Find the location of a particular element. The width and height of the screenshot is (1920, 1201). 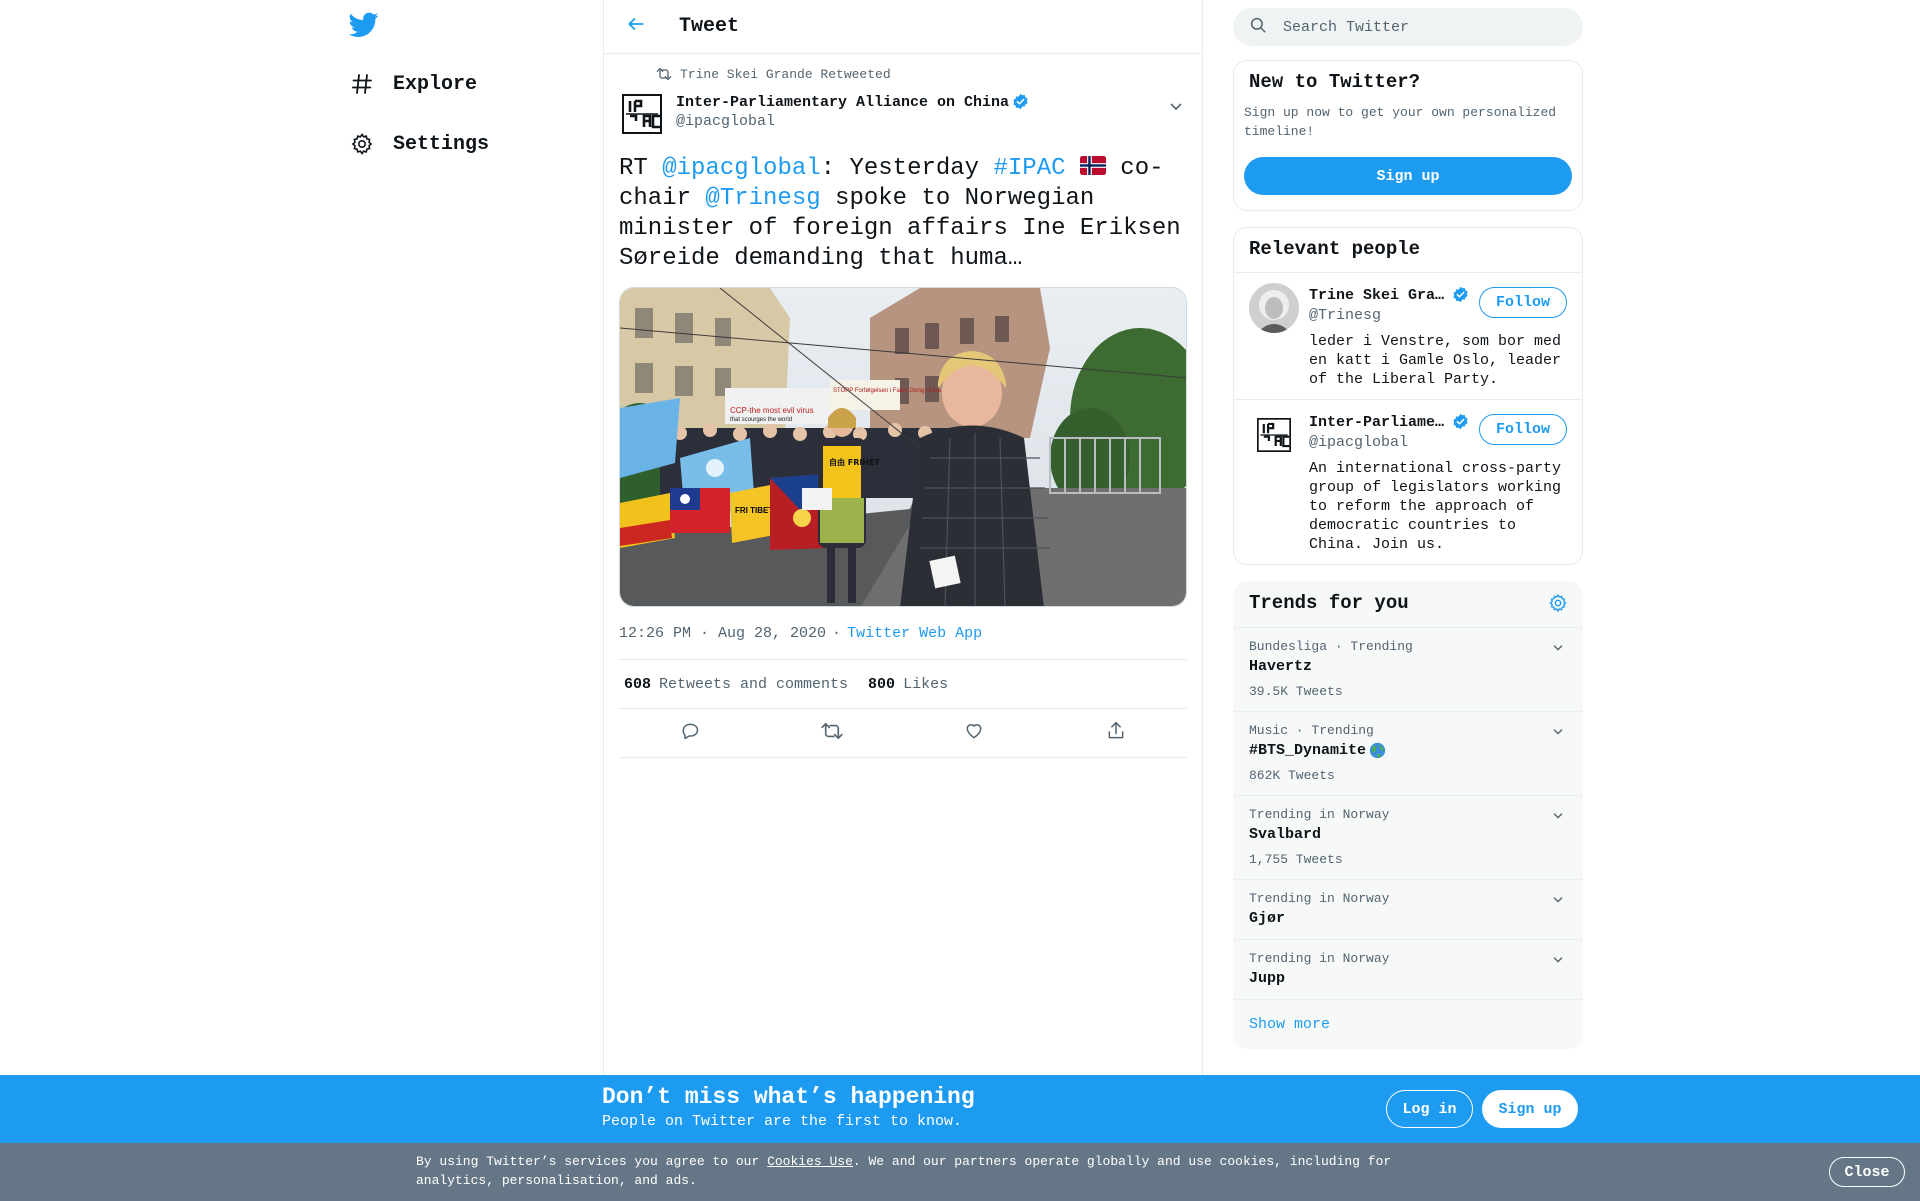

retweets-stat: 608 Retweets and comments is located at coordinates (736, 684).